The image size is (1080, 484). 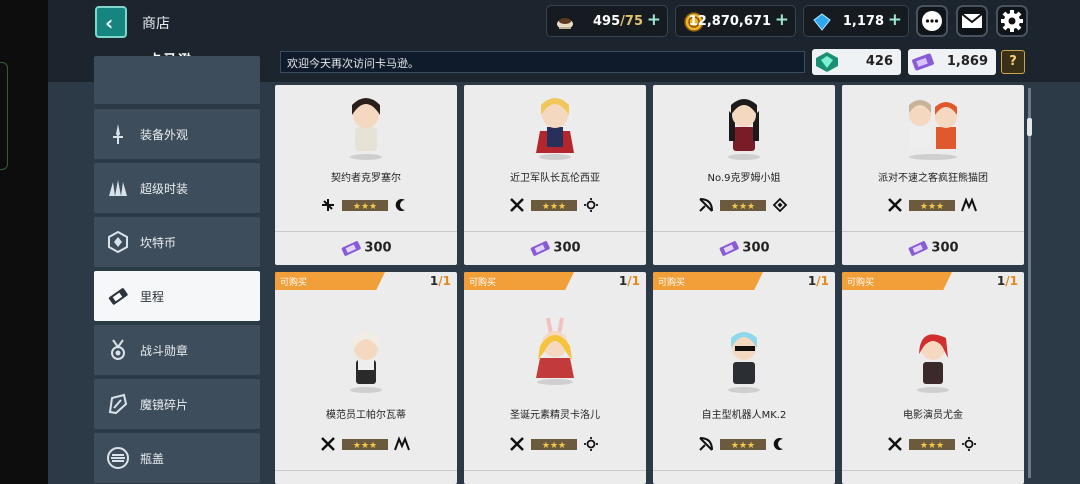 What do you see at coordinates (879, 61) in the screenshot?
I see `mileage-value: 426` at bounding box center [879, 61].